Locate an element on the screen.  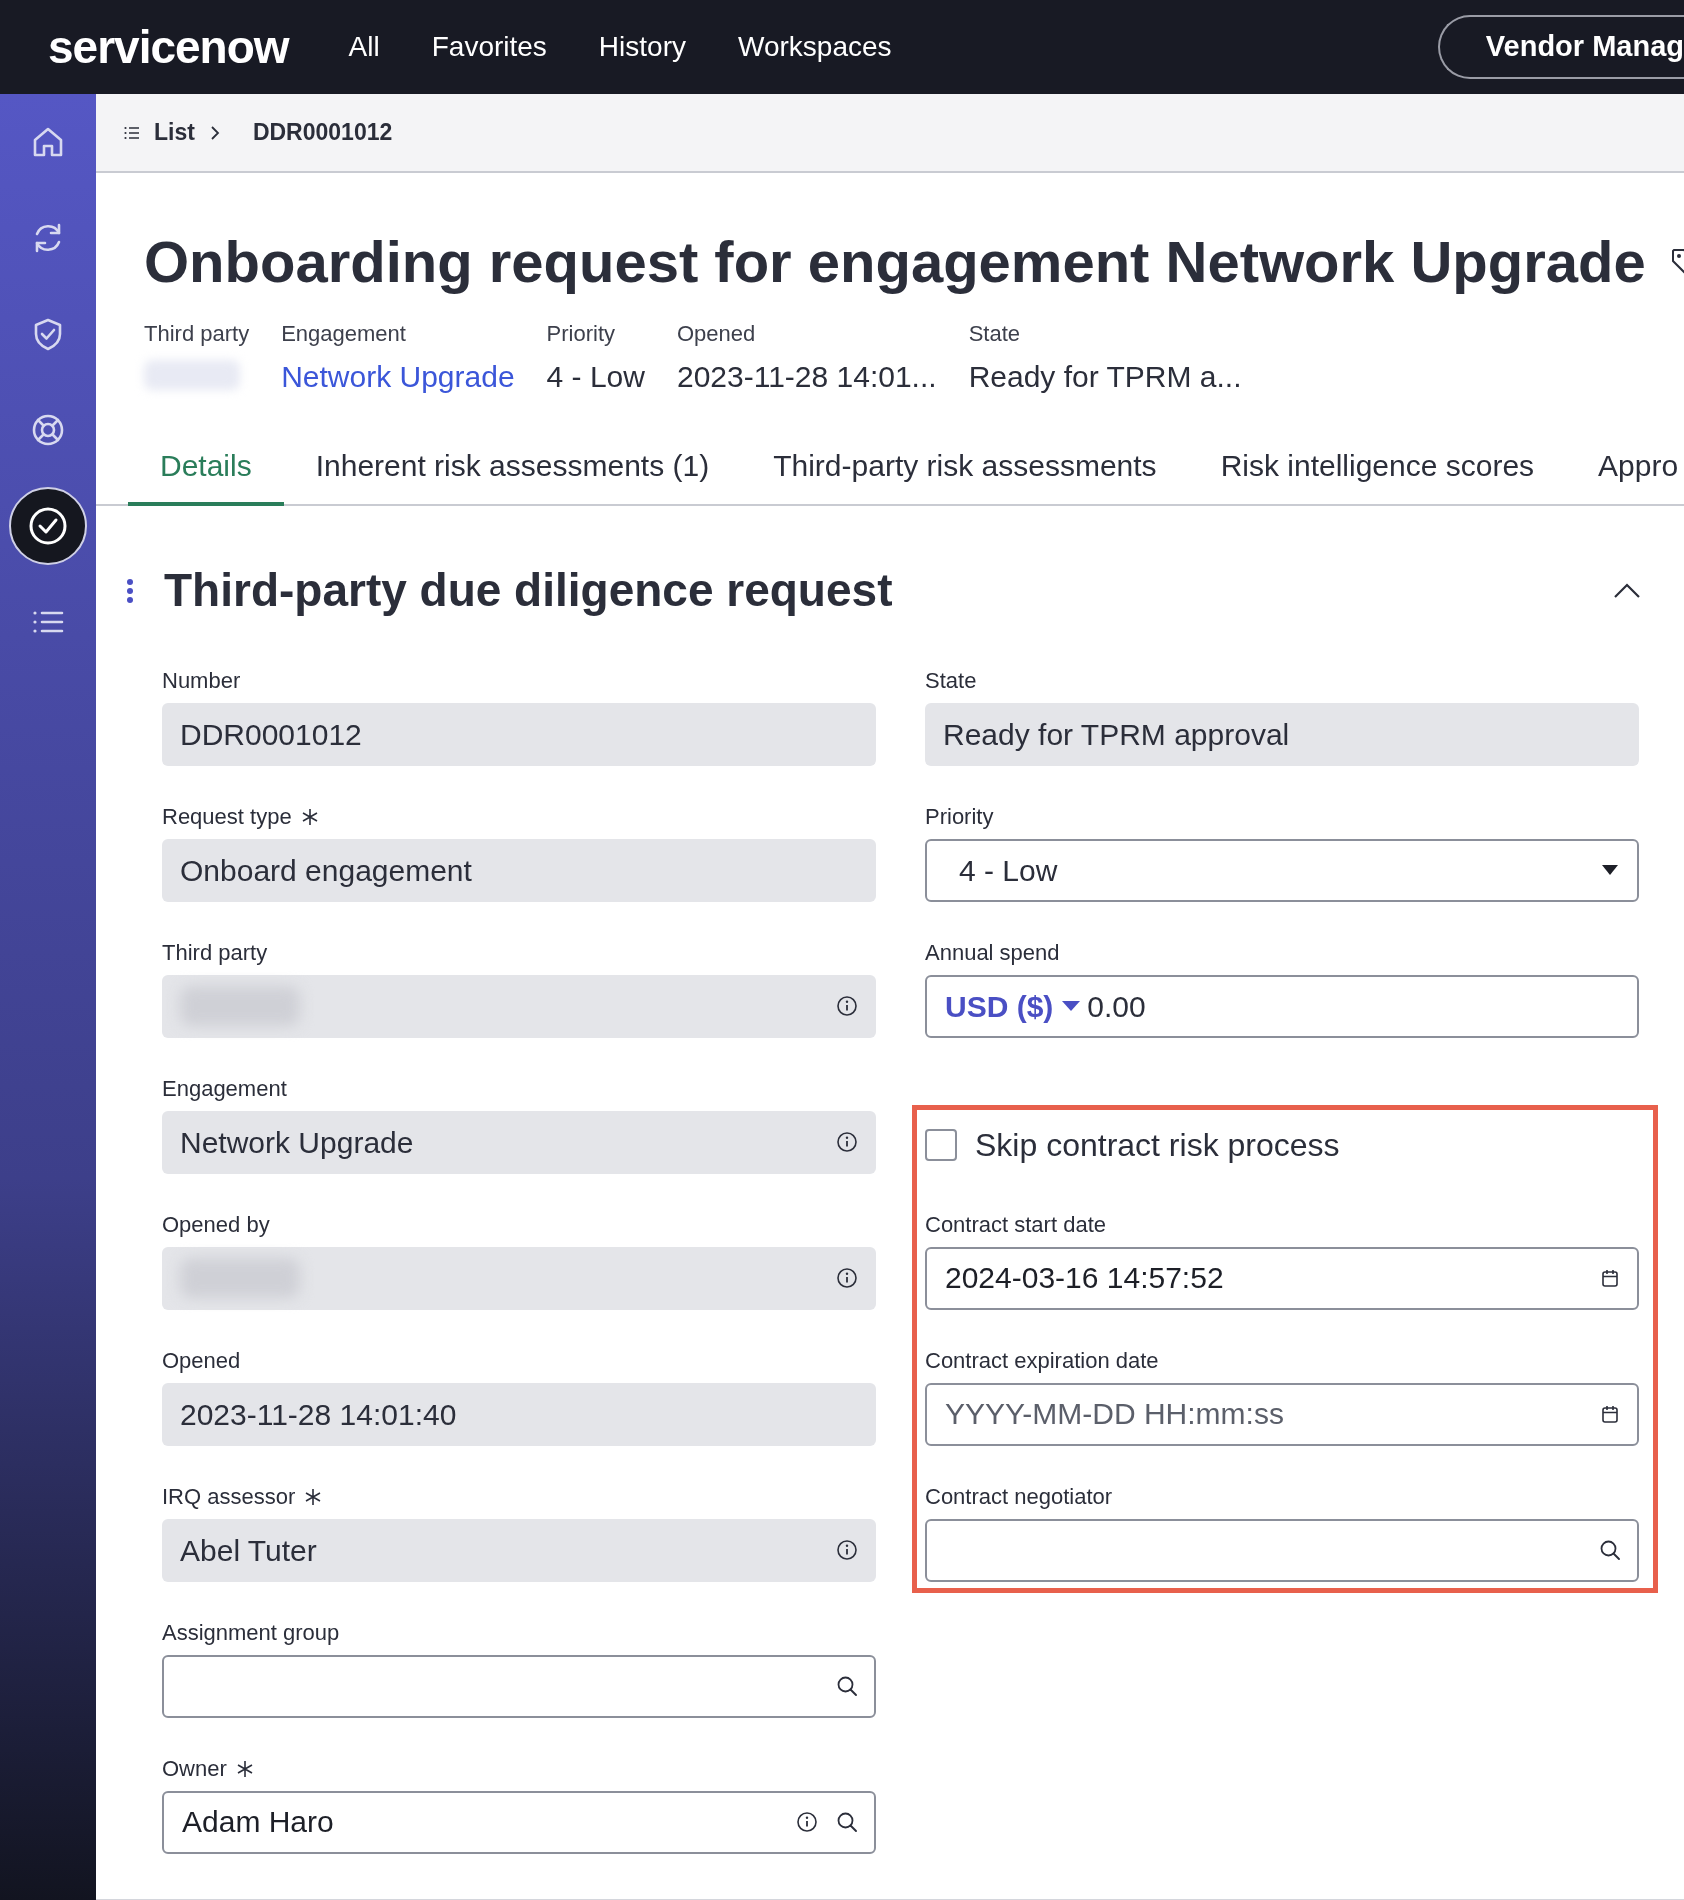
field-label: Owner is located at coordinates (194, 1768).